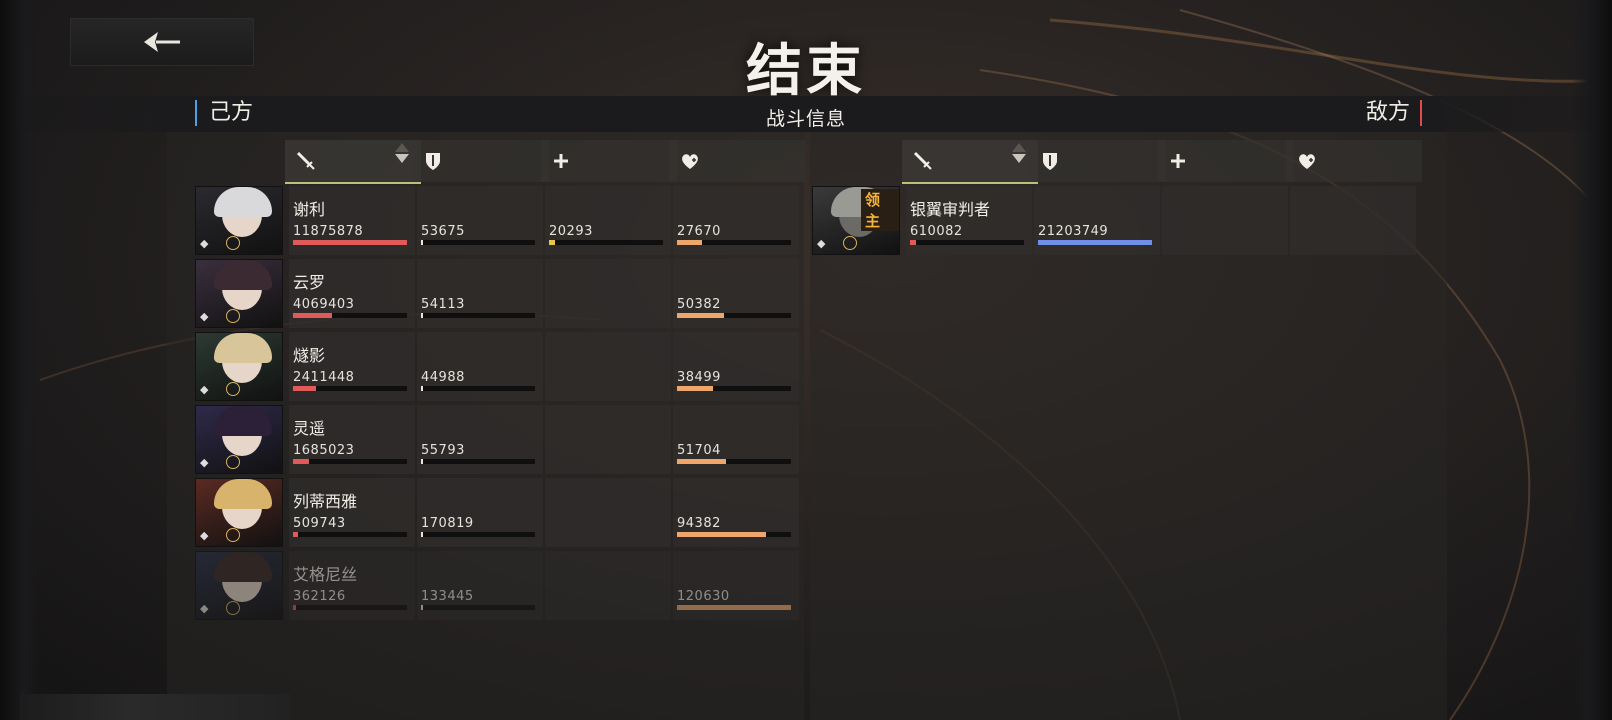 The width and height of the screenshot is (1612, 720). I want to click on ally-column-header-shield, so click(481, 161).